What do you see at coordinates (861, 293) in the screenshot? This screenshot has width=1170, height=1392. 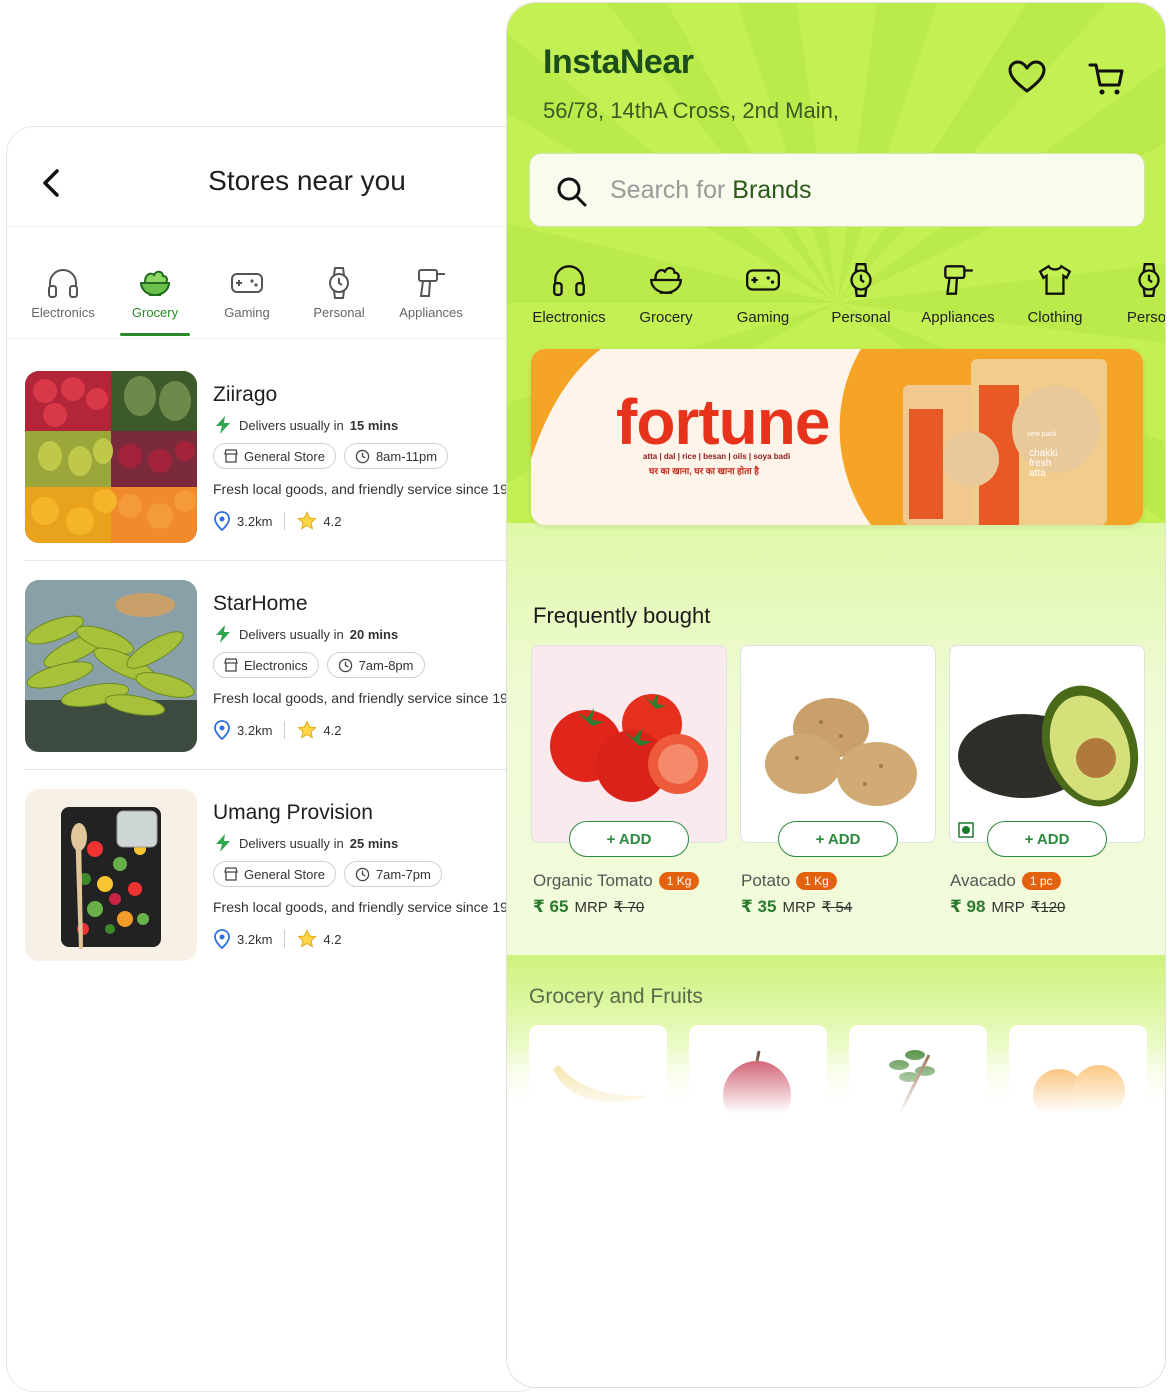 I see `category-personal: Personal` at bounding box center [861, 293].